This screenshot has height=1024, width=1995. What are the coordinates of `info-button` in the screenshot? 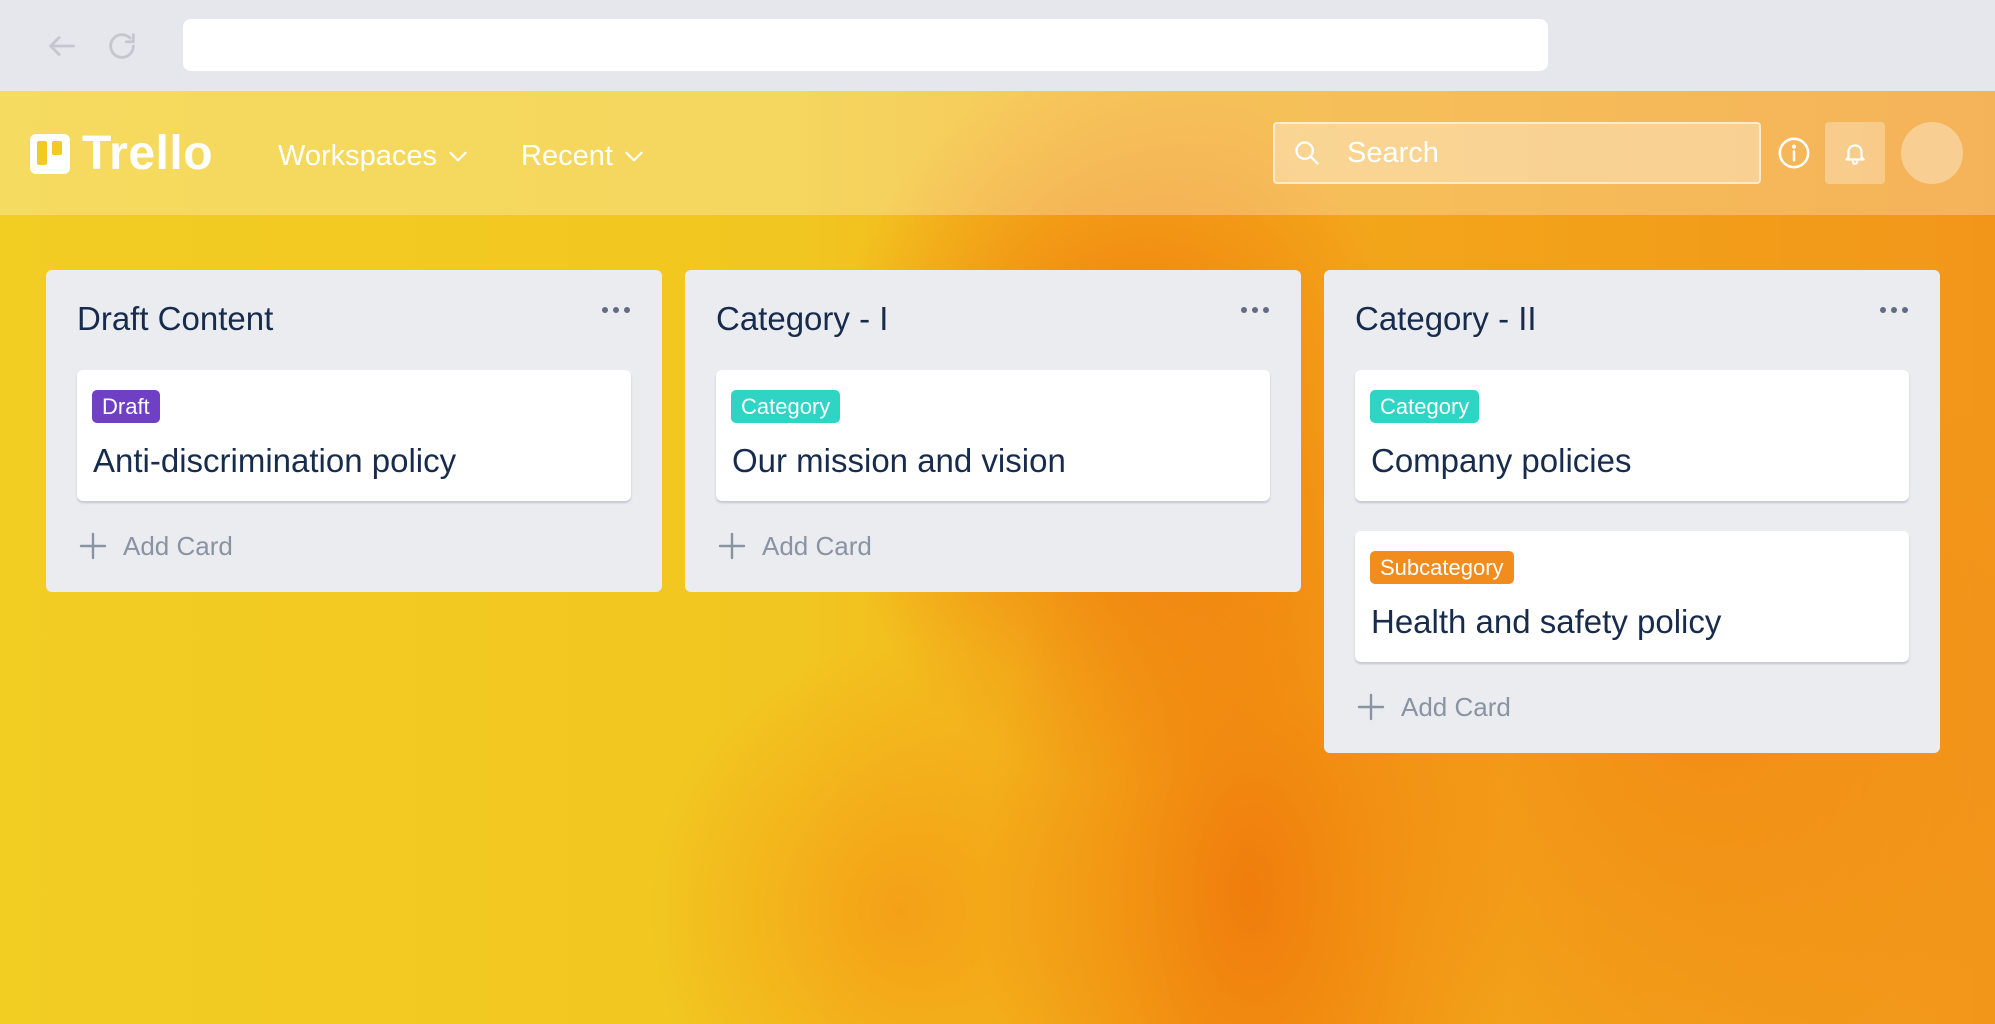 It's located at (1794, 153).